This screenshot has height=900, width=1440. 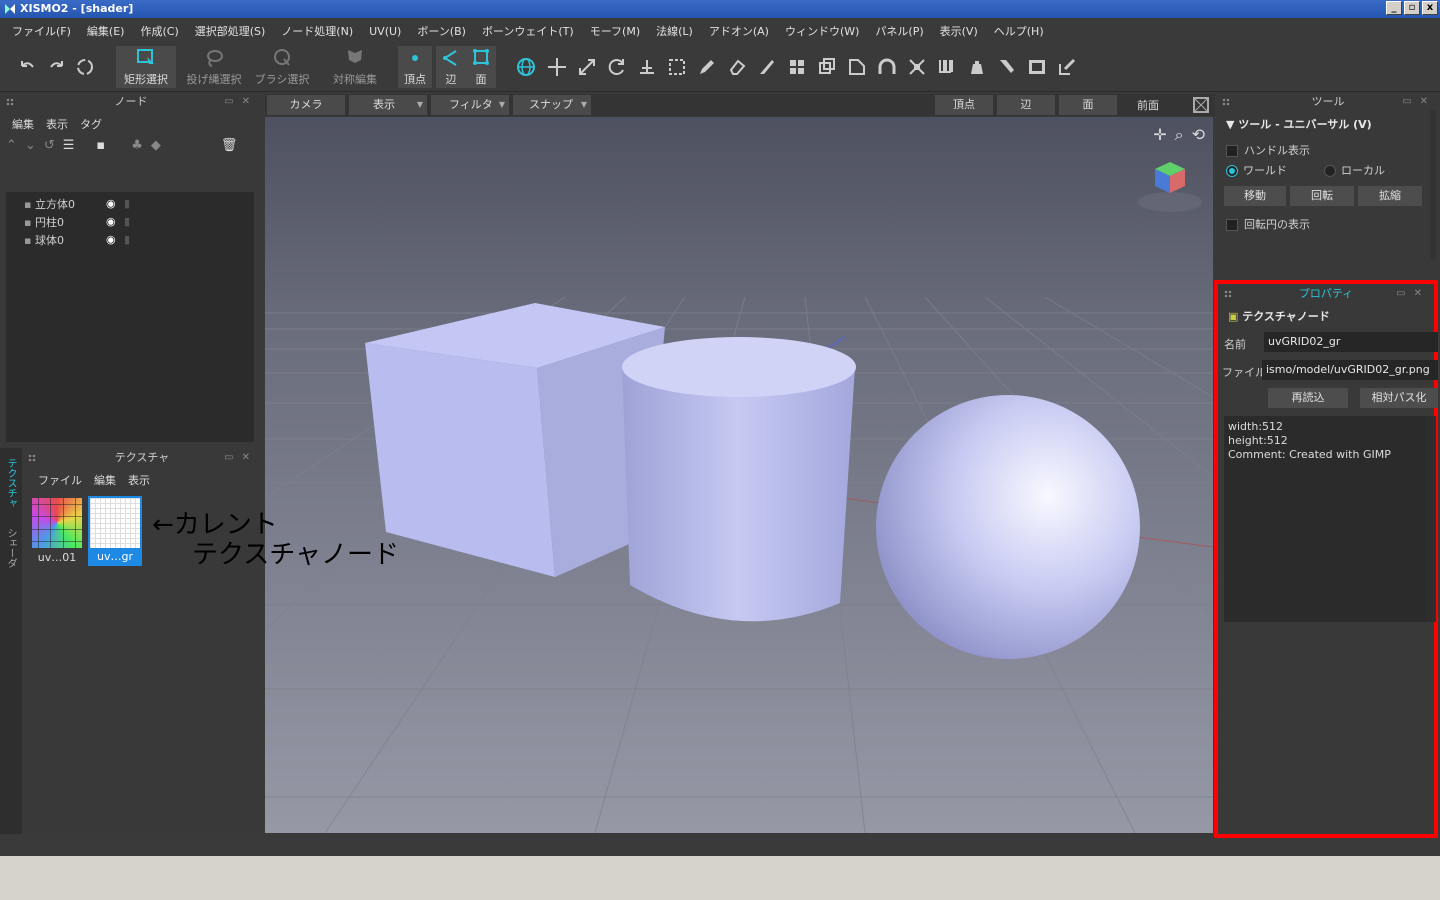 What do you see at coordinates (282, 67) in the screenshot?
I see `brush-select-button: ブラシ選択` at bounding box center [282, 67].